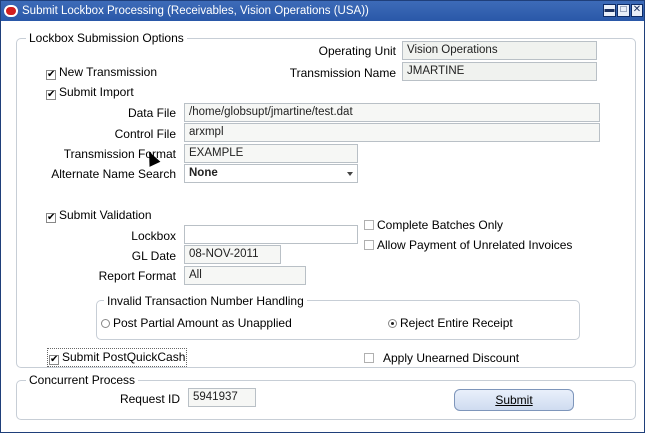  I want to click on apply-unearned-box-icon, so click(369, 358).